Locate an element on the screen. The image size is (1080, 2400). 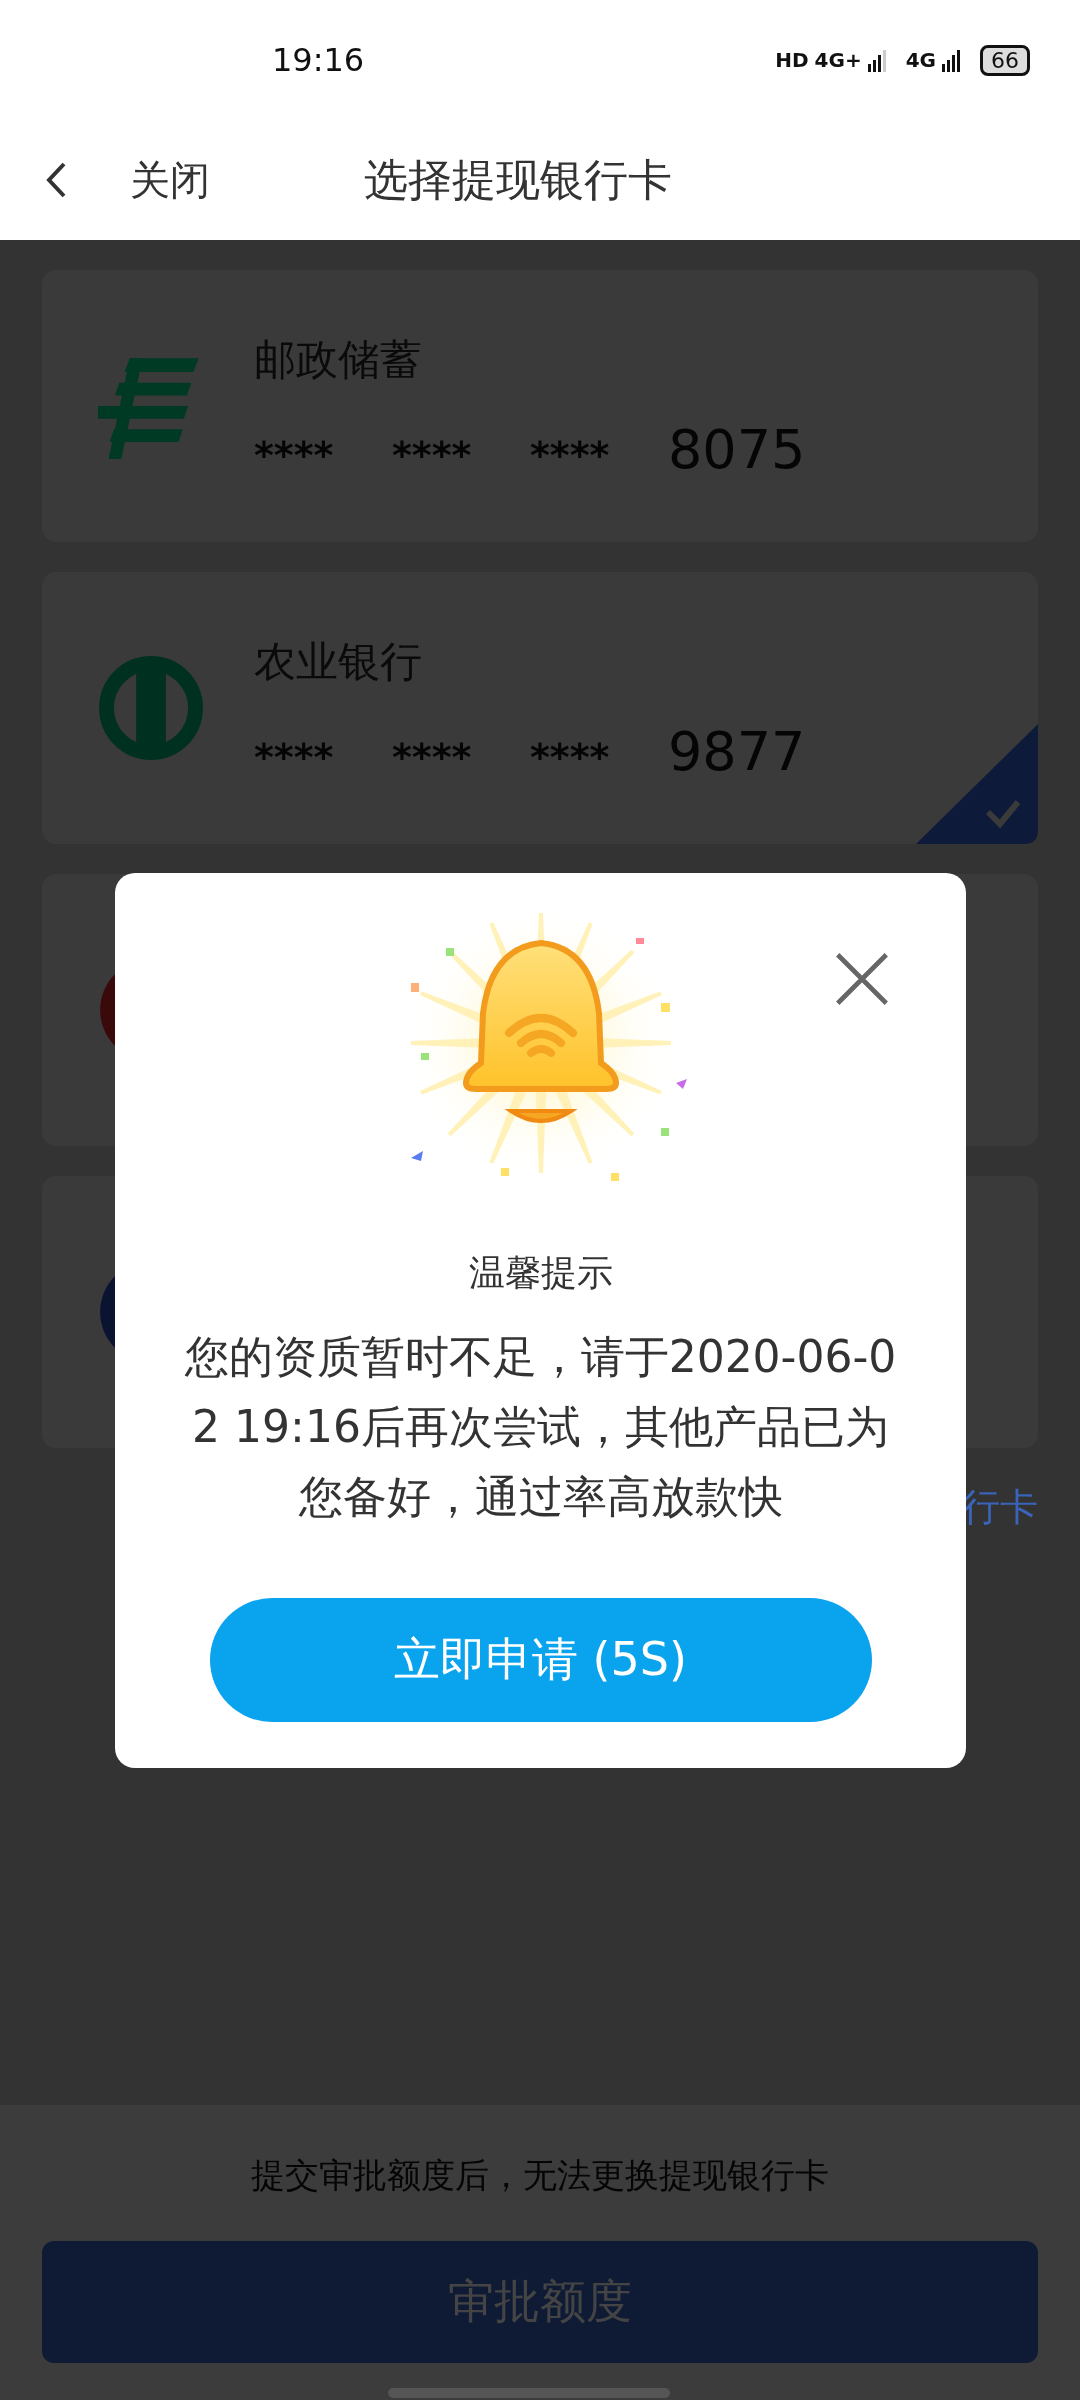
back-icon is located at coordinates (56, 180).